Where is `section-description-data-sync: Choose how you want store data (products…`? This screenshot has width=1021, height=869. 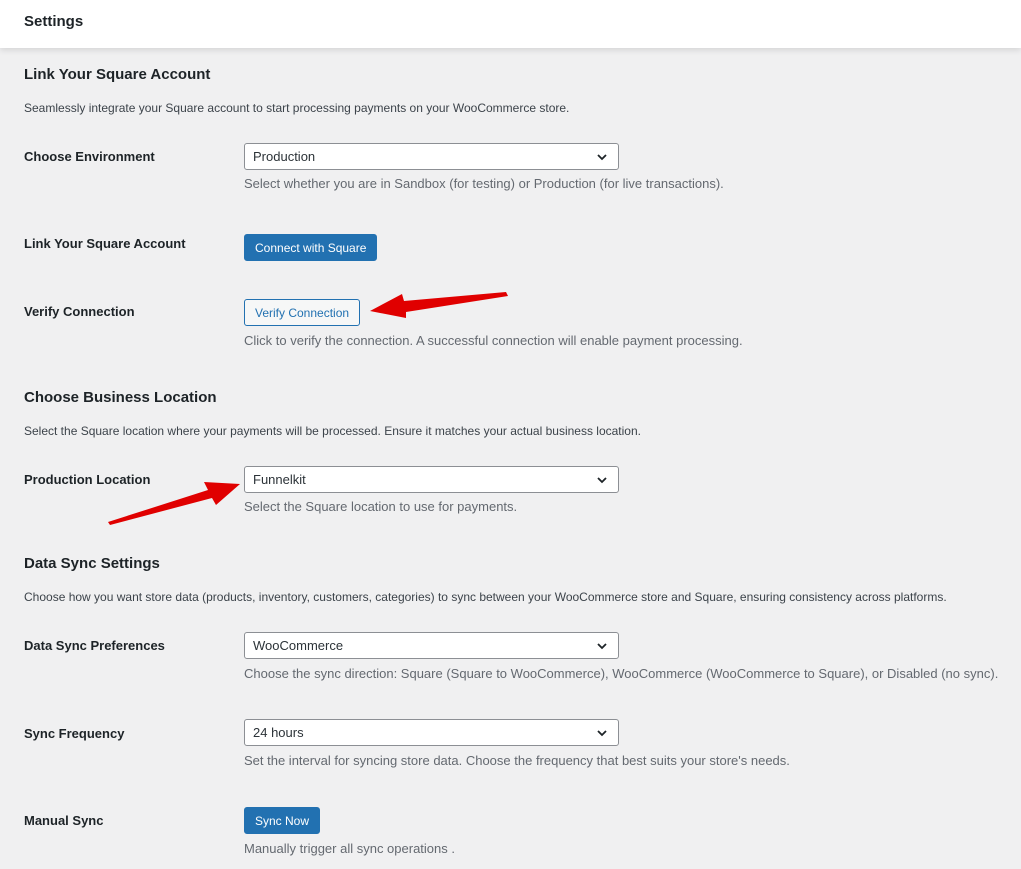 section-description-data-sync: Choose how you want store data (products… is located at coordinates (485, 597).